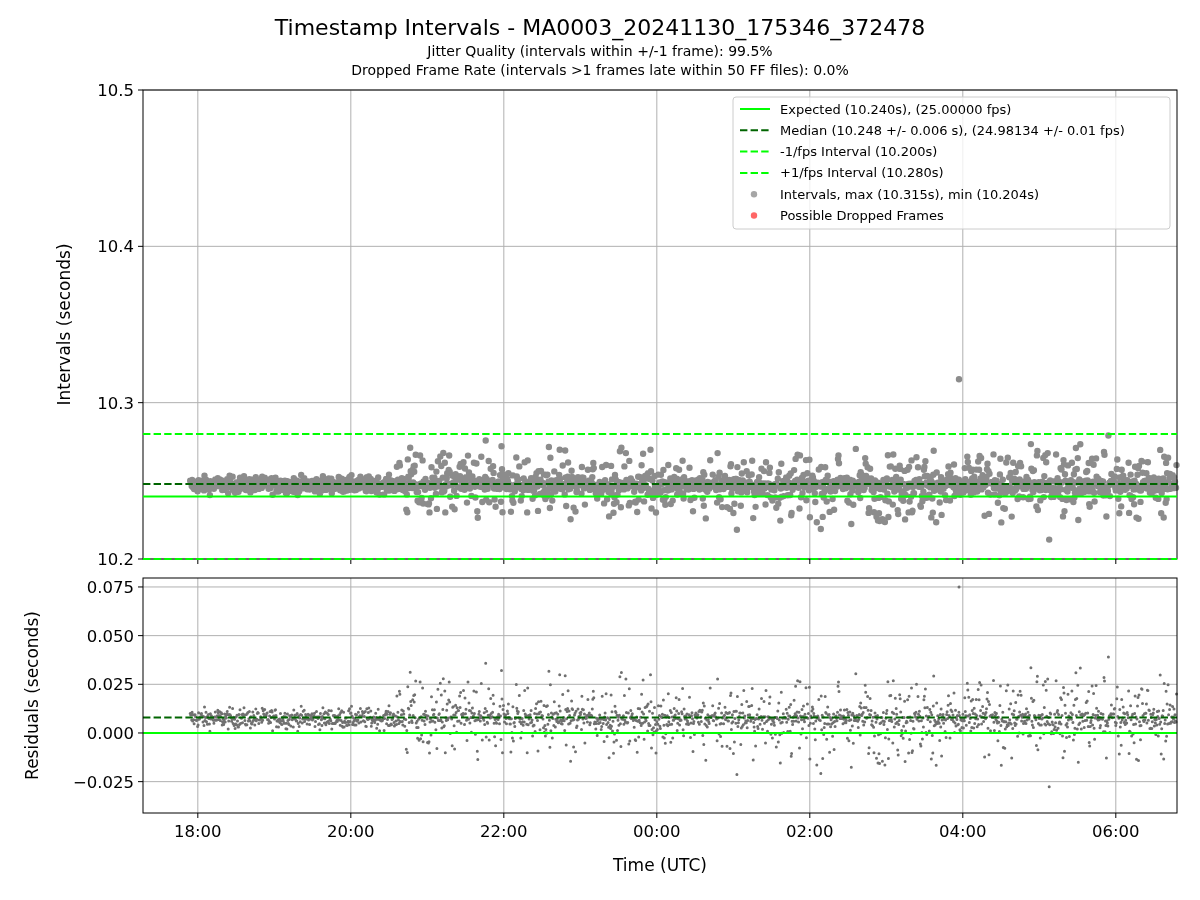 The width and height of the screenshot is (1200, 900). I want to click on tick-label: 10.2, so click(115, 559).